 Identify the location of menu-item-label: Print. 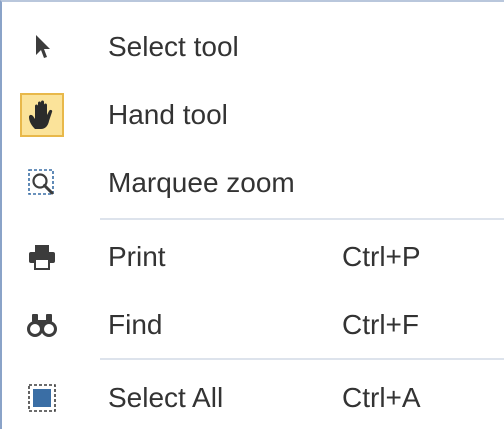
(137, 256).